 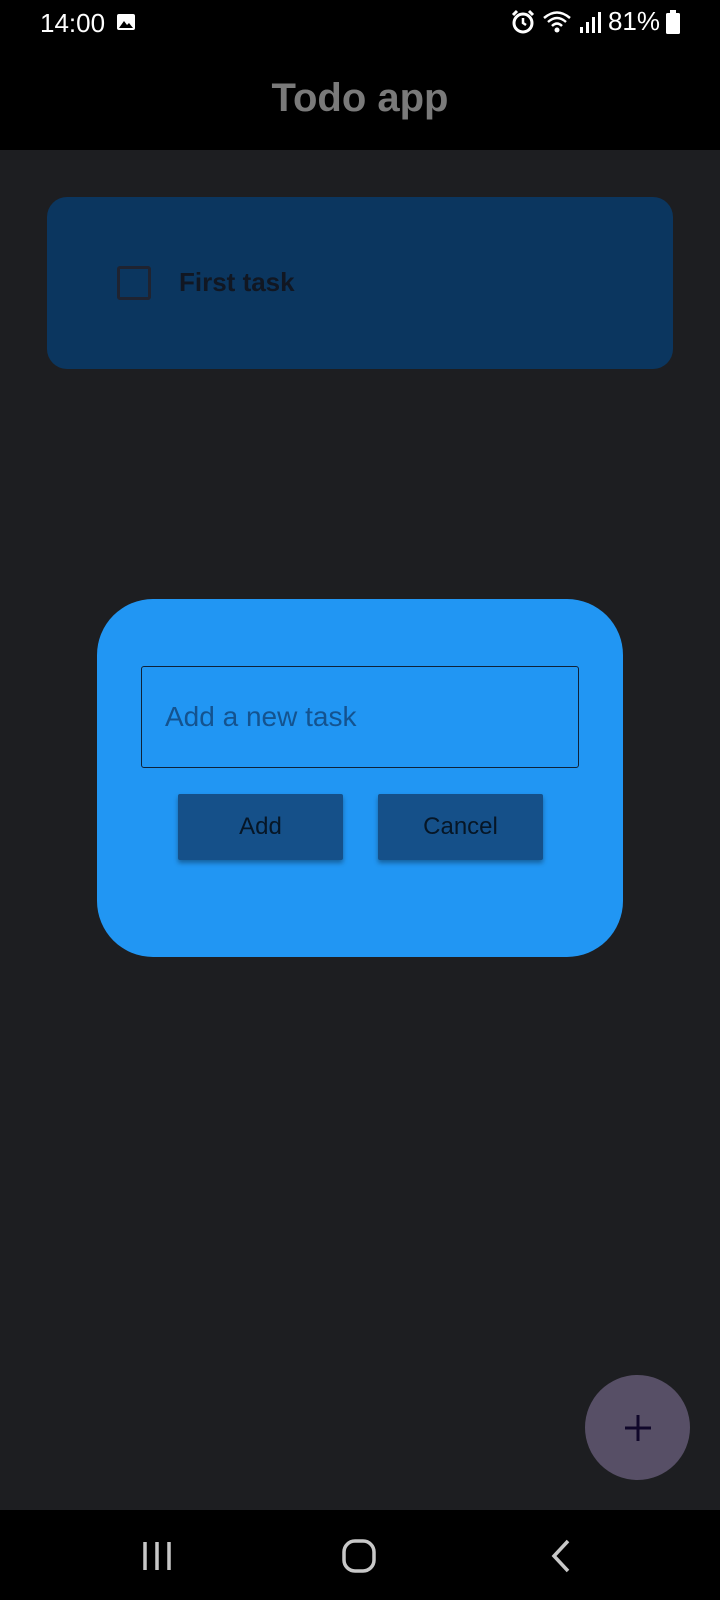 I want to click on task-checkbox, so click(x=134, y=283).